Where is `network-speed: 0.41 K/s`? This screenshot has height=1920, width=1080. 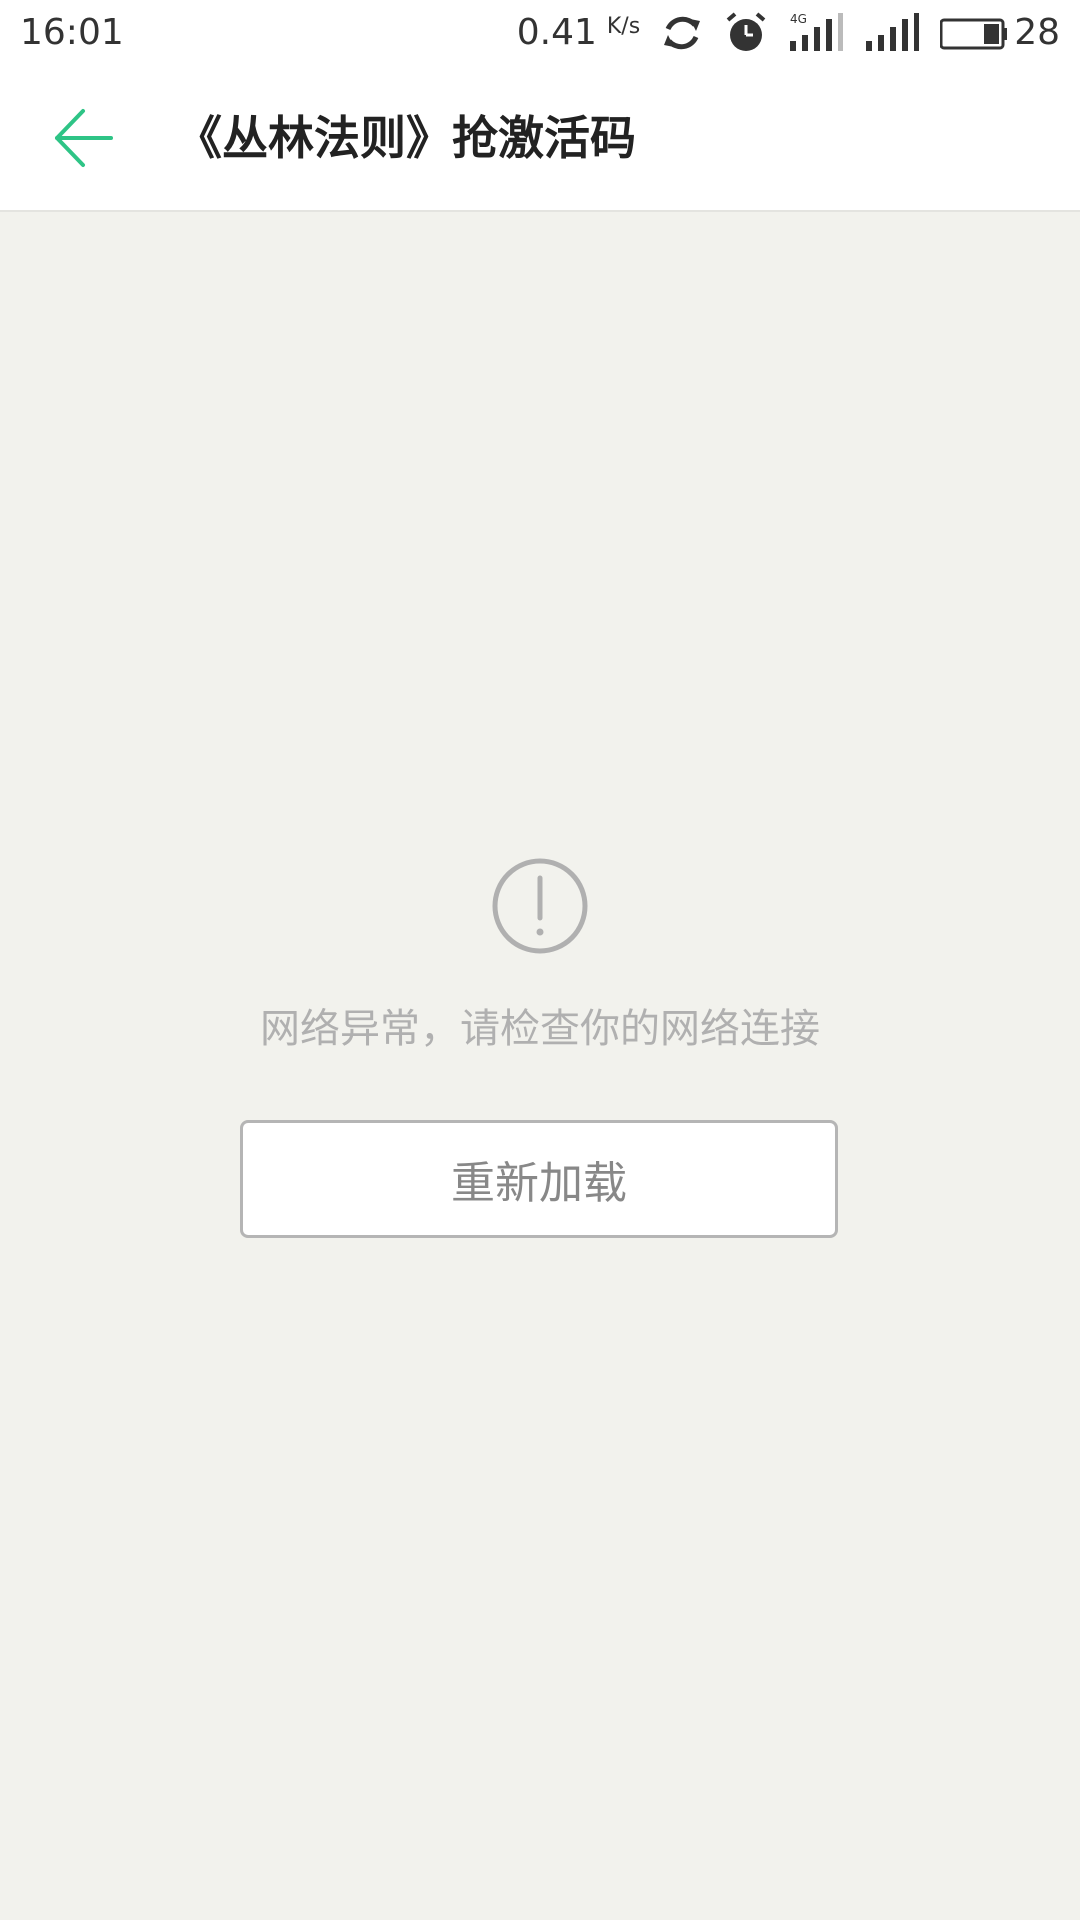
network-speed: 0.41 K/s is located at coordinates (578, 33).